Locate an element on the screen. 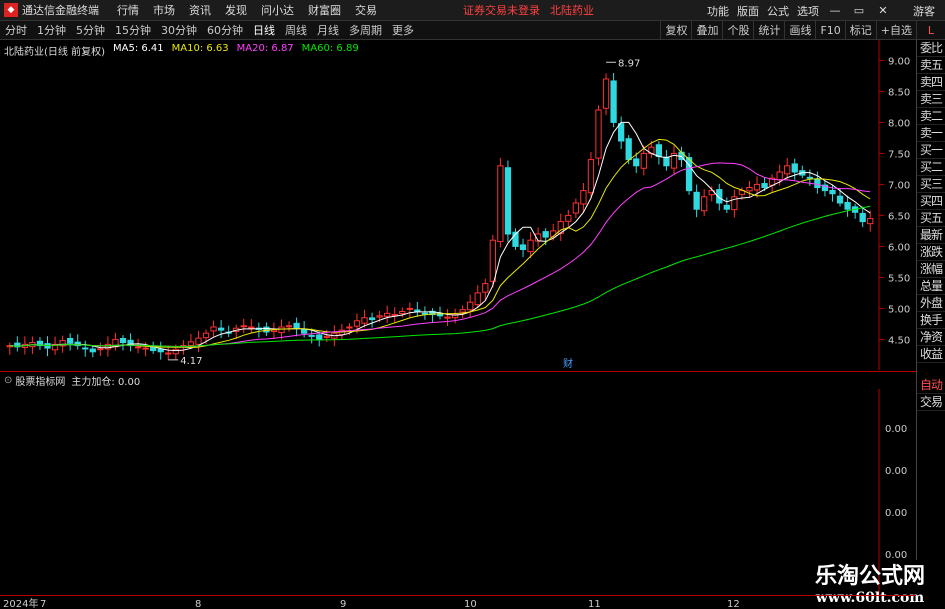  period-day: 日线 is located at coordinates (264, 30).